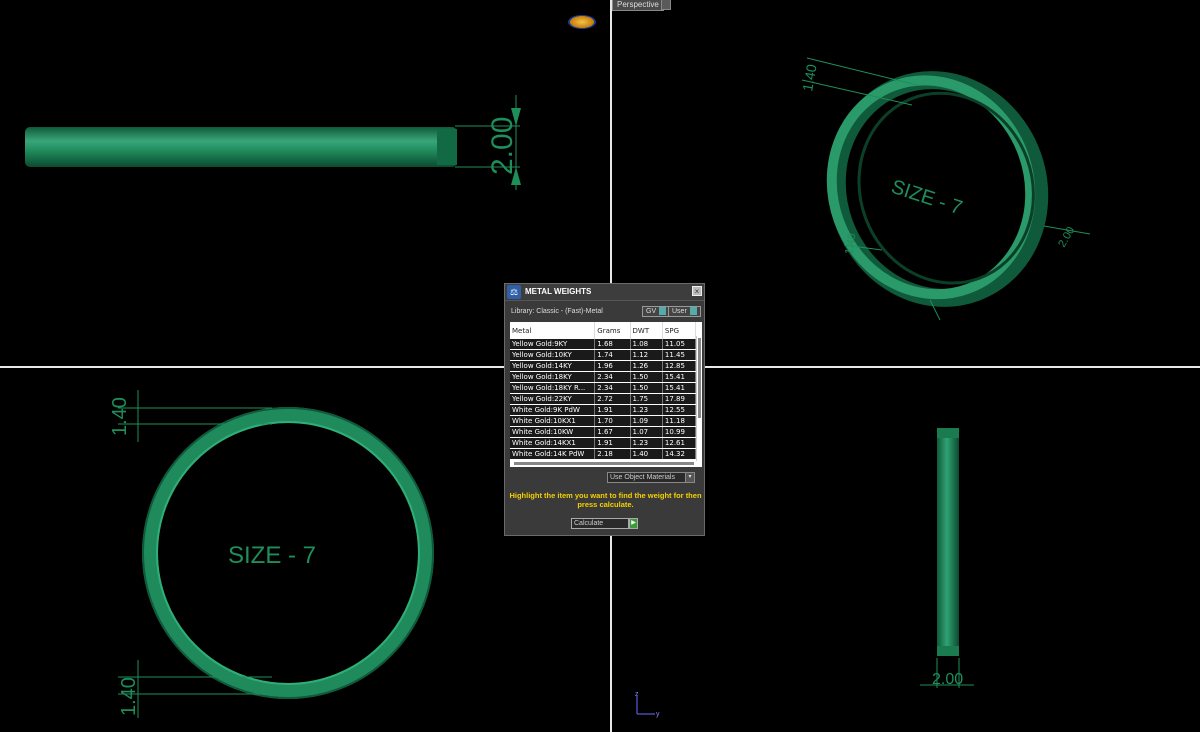 The image size is (1200, 732). Describe the element at coordinates (638, 5) in the screenshot. I see `viewport-mode-label: Perspective` at that location.